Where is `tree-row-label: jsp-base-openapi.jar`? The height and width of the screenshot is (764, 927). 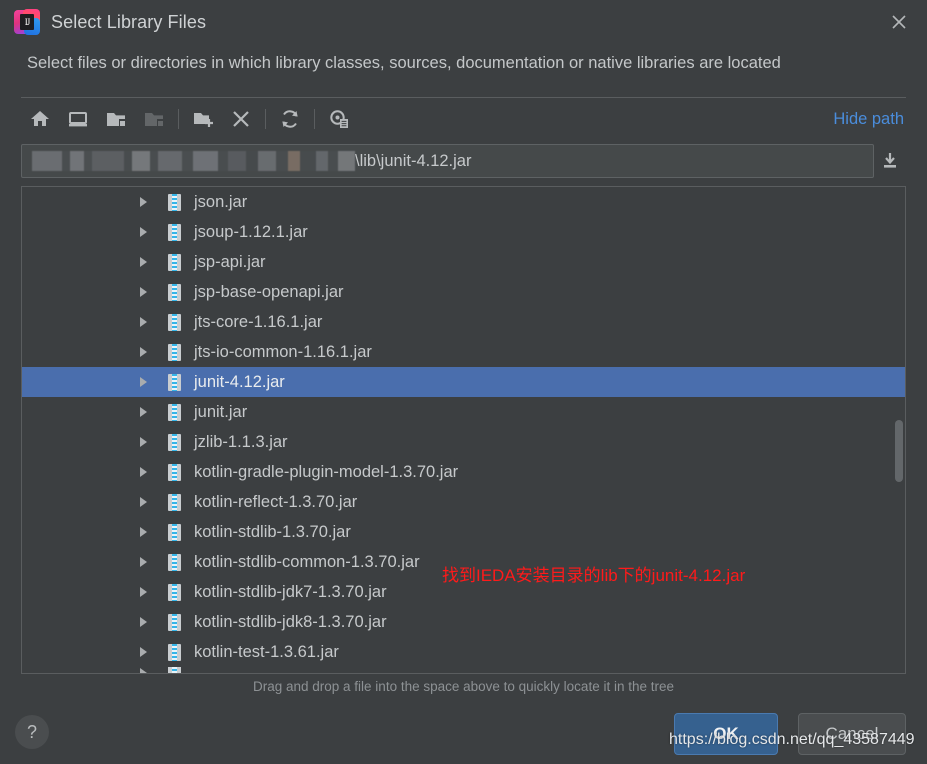
tree-row-label: jsp-base-openapi.jar is located at coordinates (269, 291).